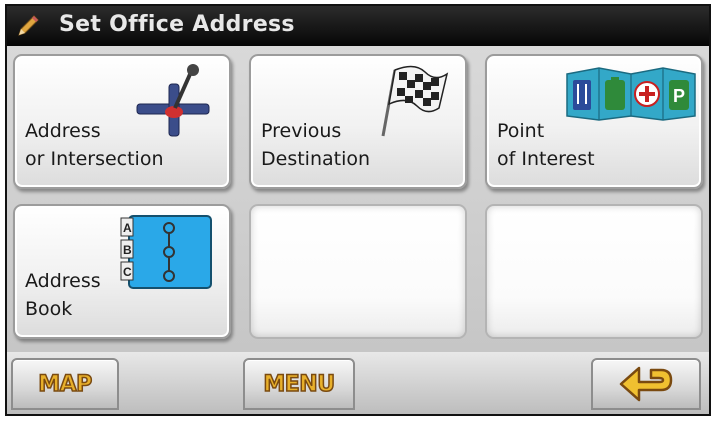 Image resolution: width=717 pixels, height=421 pixels. I want to click on map-button: MAP, so click(65, 384).